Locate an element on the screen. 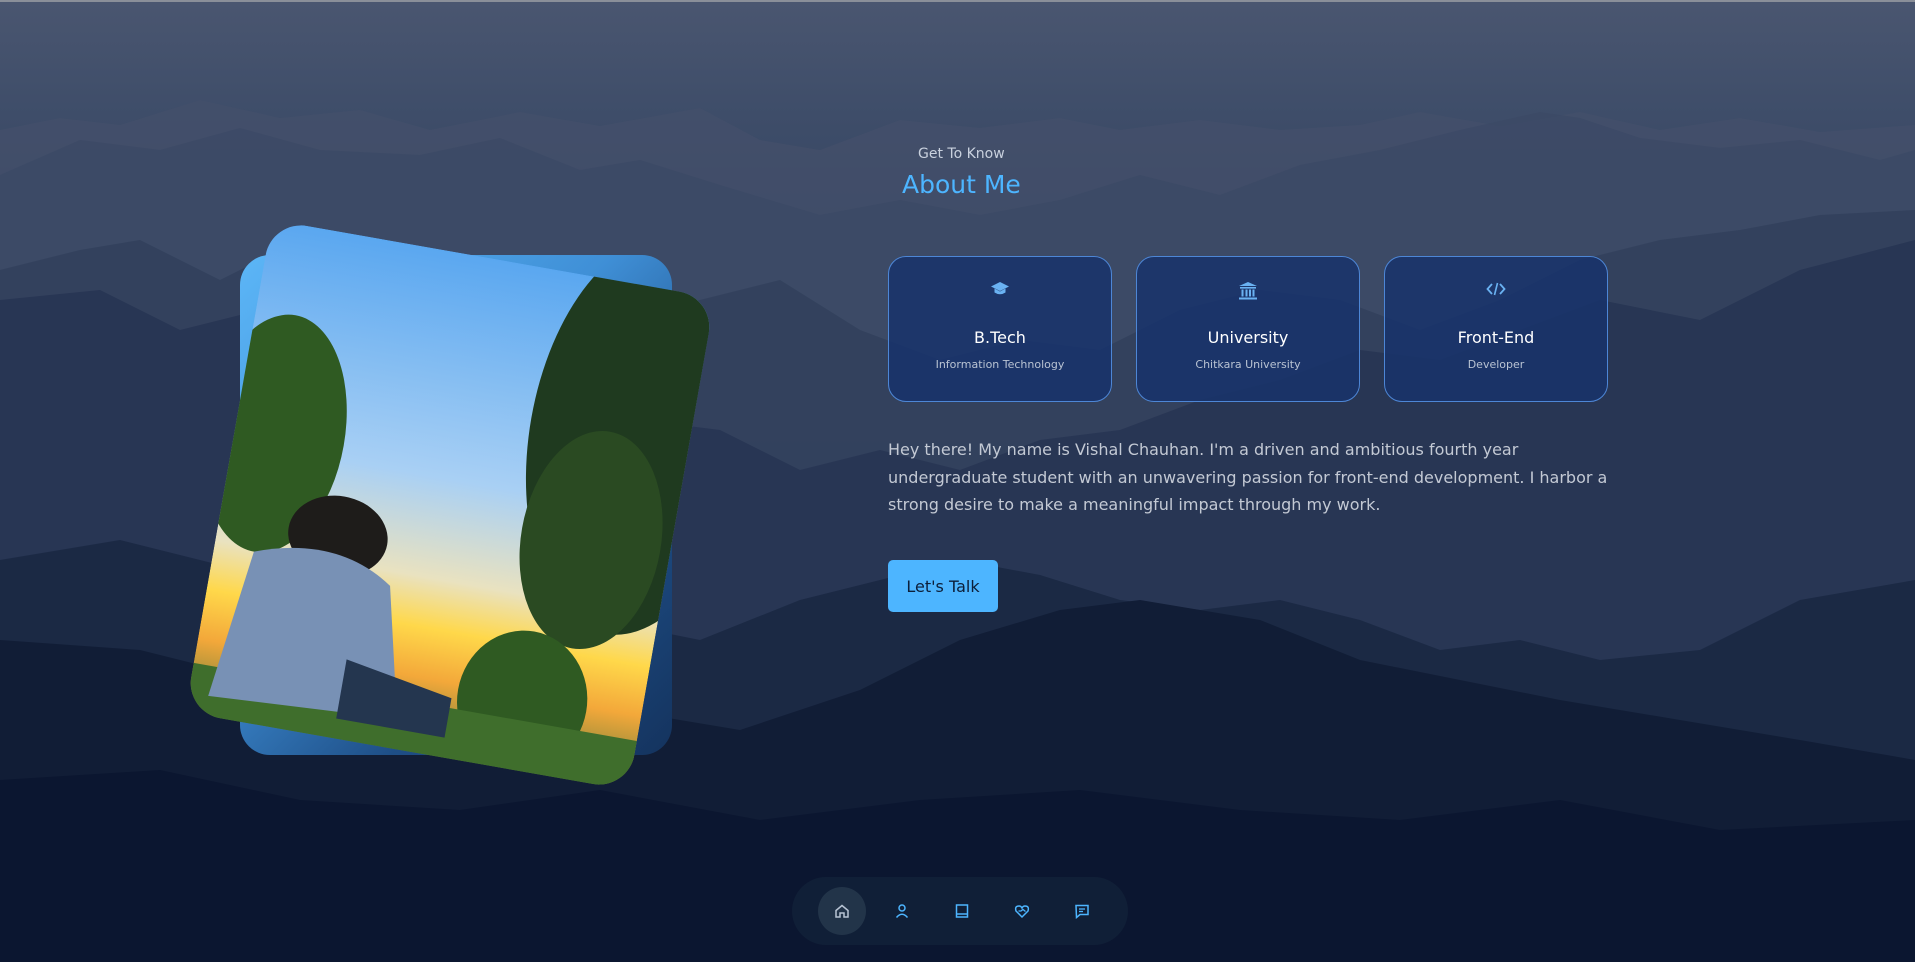 This screenshot has height=962, width=1915. services-icon is located at coordinates (1022, 912).